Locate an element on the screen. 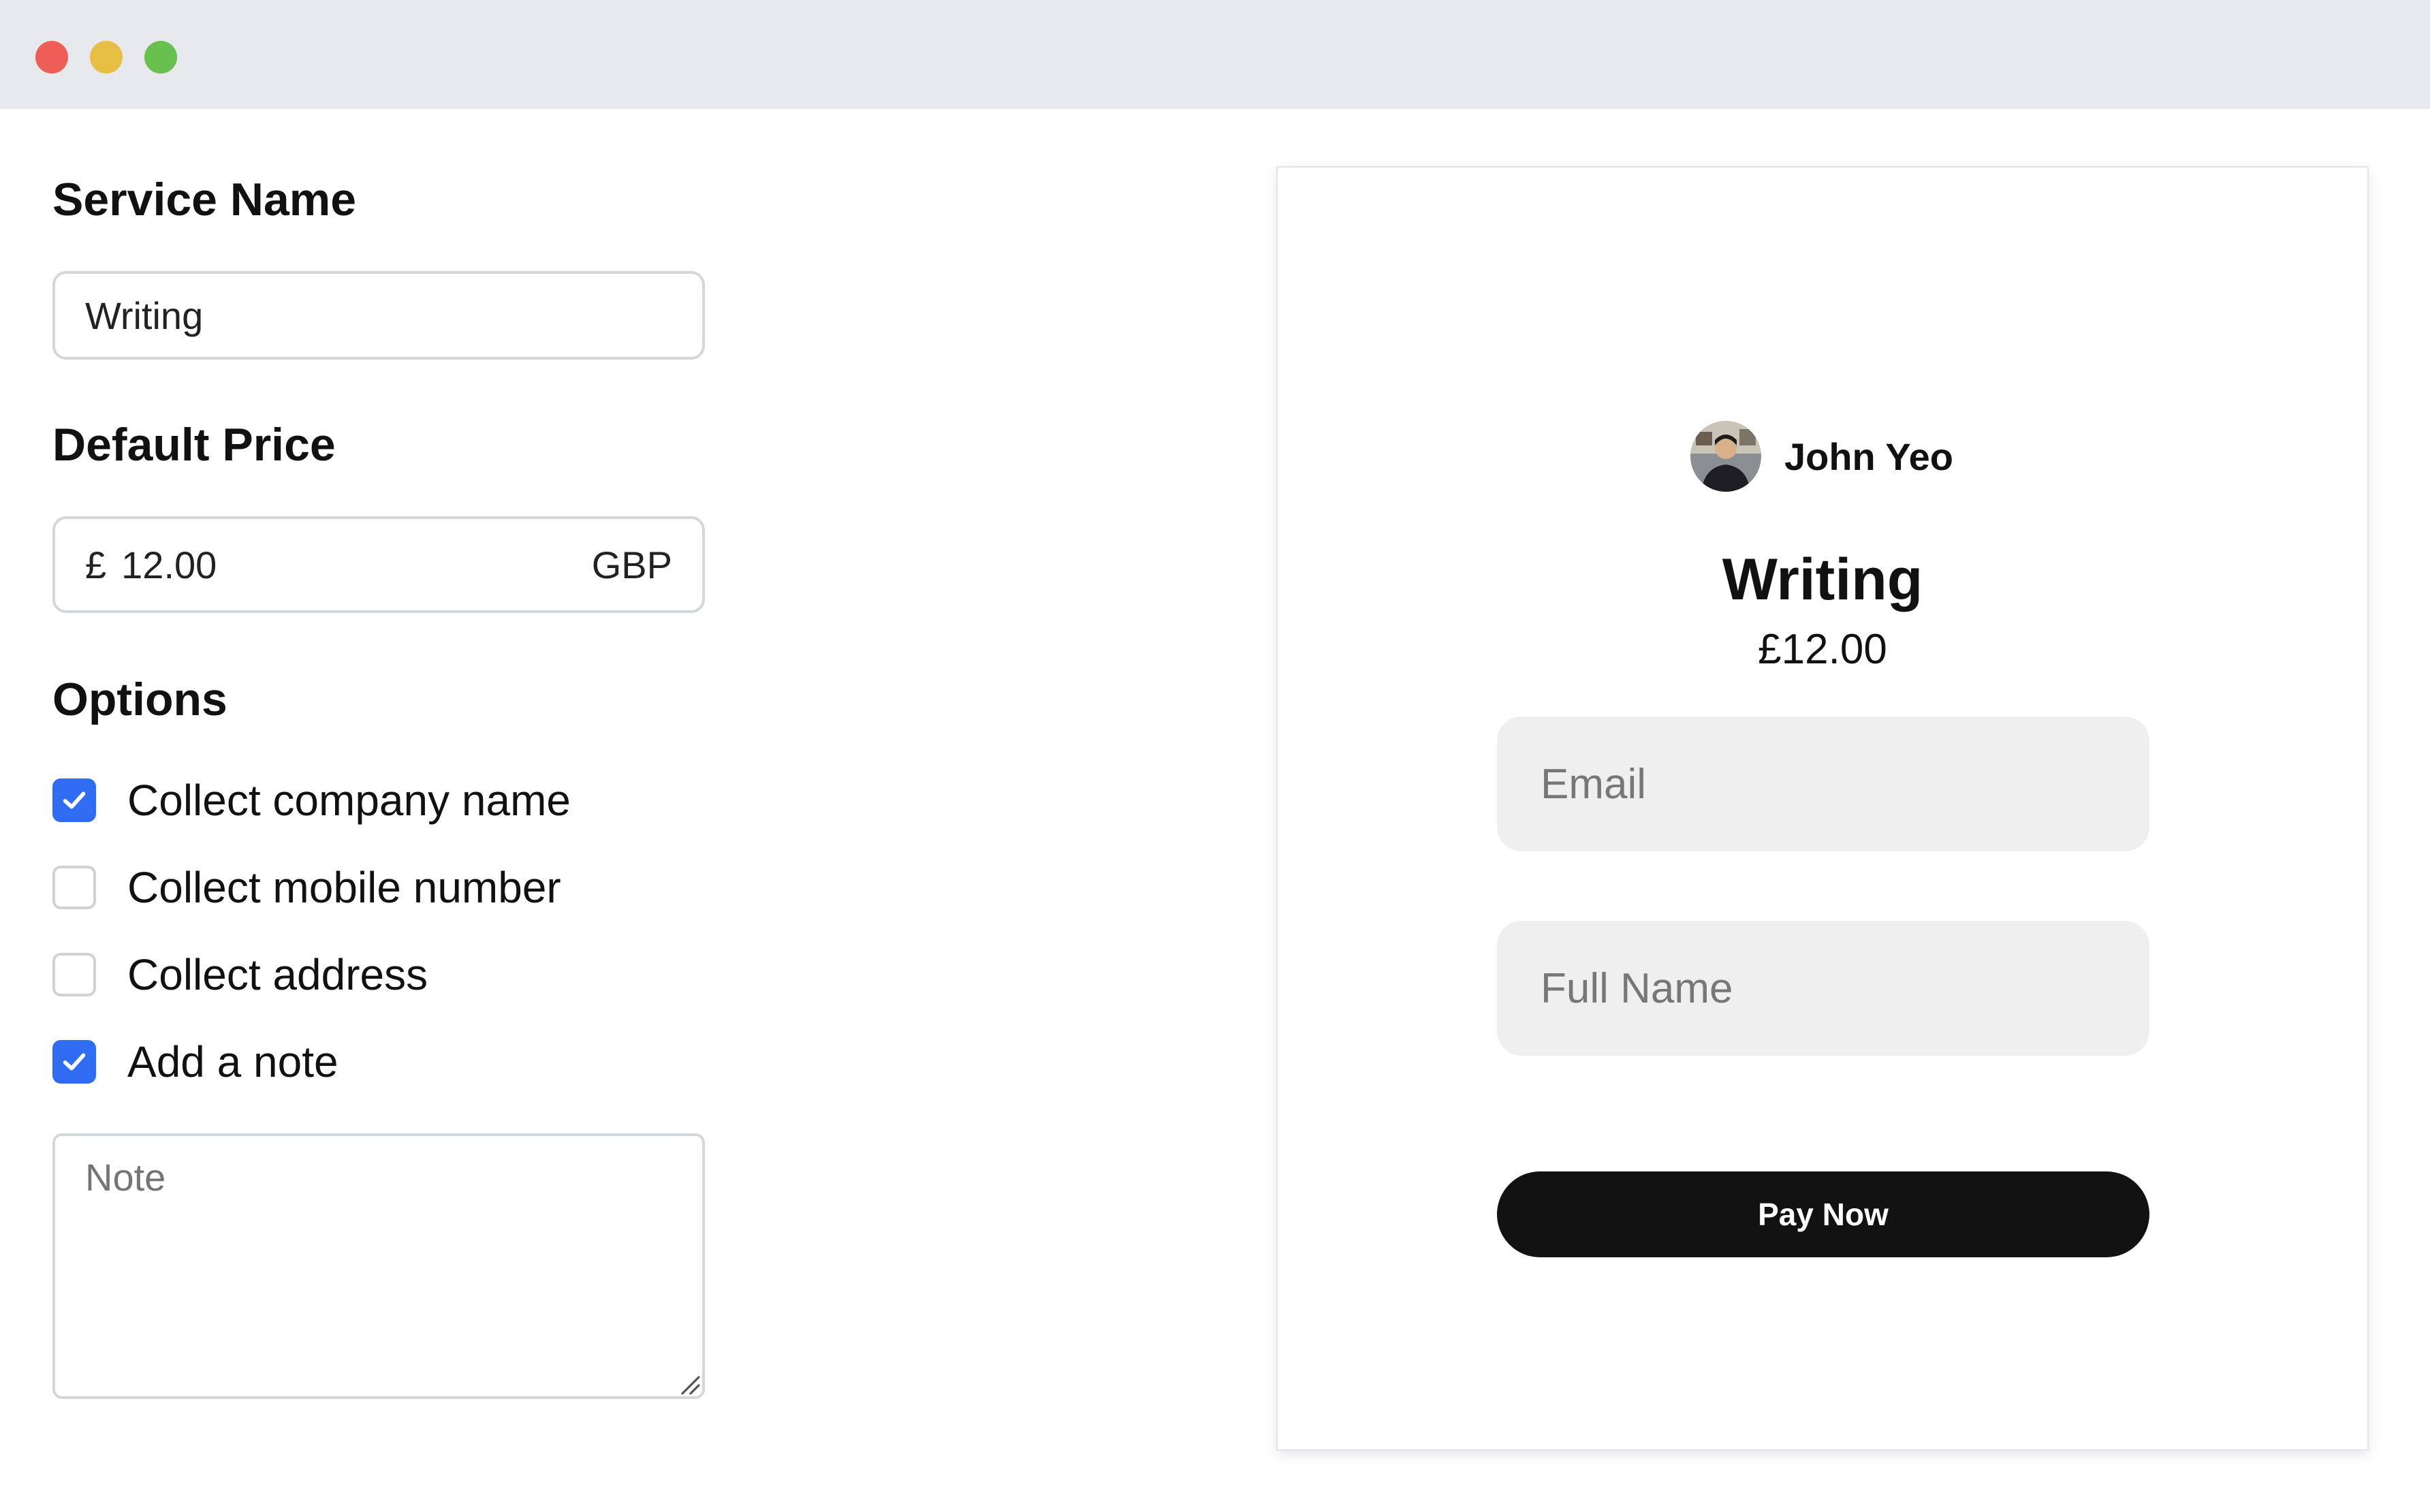 This screenshot has height=1512, width=2430. service-title: Writing is located at coordinates (1823, 579).